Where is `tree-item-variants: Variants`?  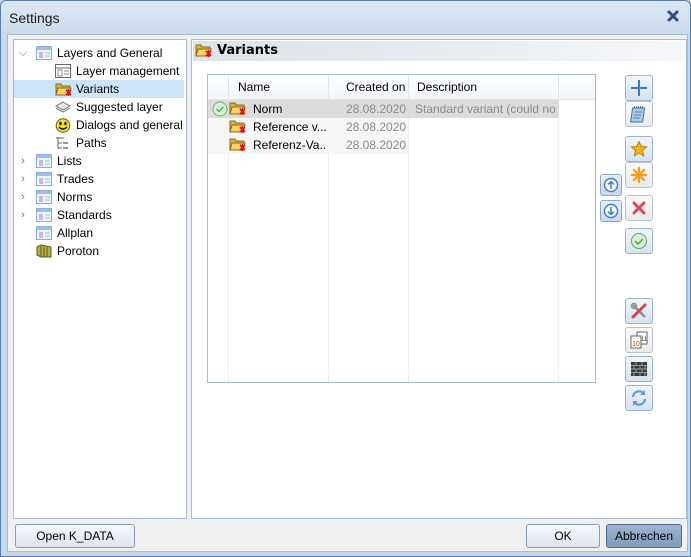
tree-item-variants: Variants is located at coordinates (99, 89).